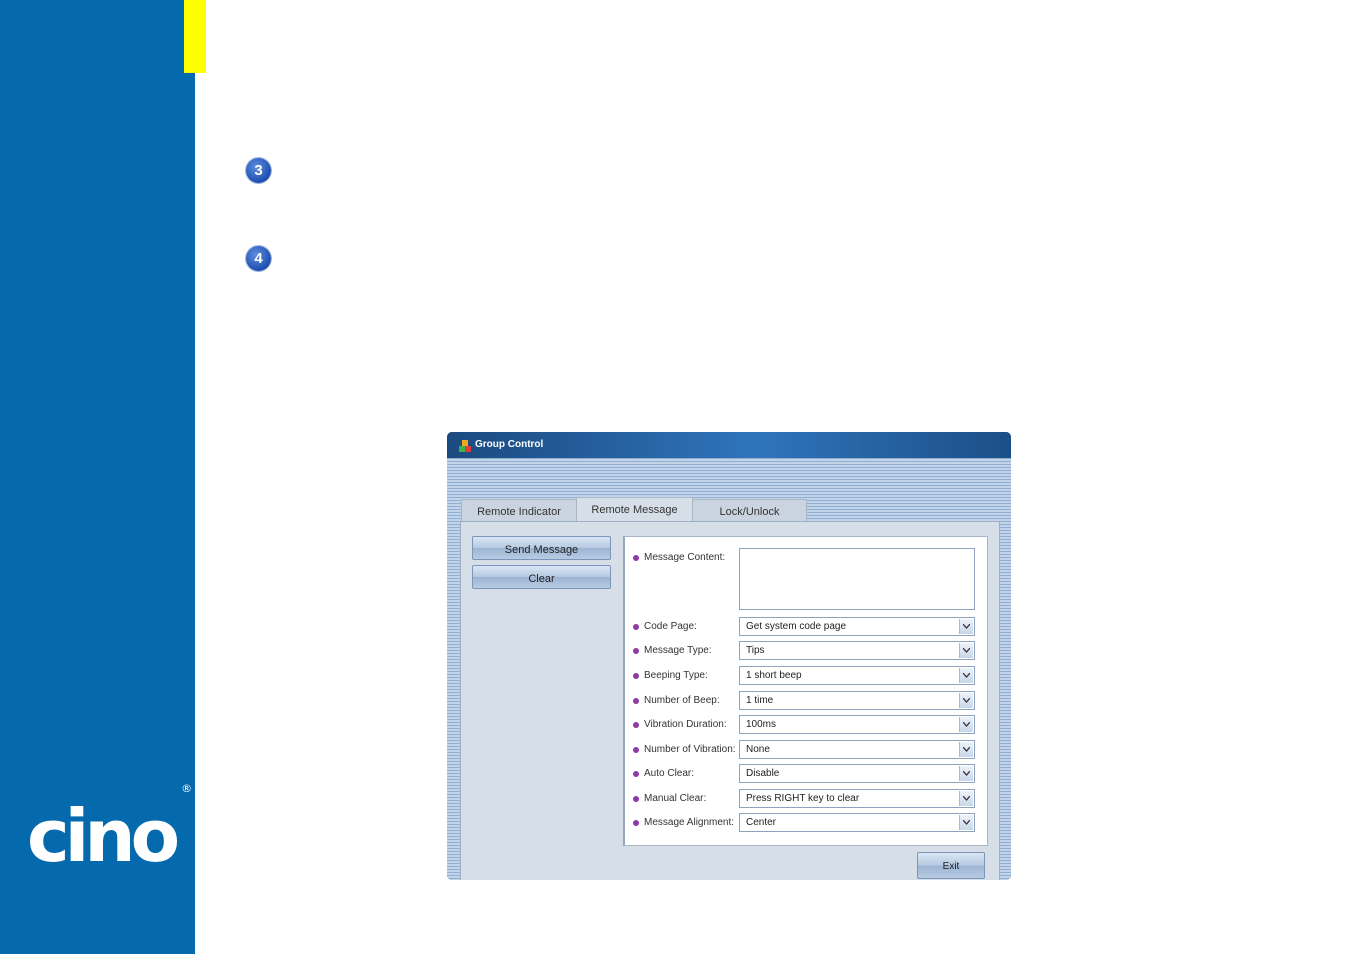  What do you see at coordinates (857, 822) in the screenshot?
I see `message-alignment-select: Center` at bounding box center [857, 822].